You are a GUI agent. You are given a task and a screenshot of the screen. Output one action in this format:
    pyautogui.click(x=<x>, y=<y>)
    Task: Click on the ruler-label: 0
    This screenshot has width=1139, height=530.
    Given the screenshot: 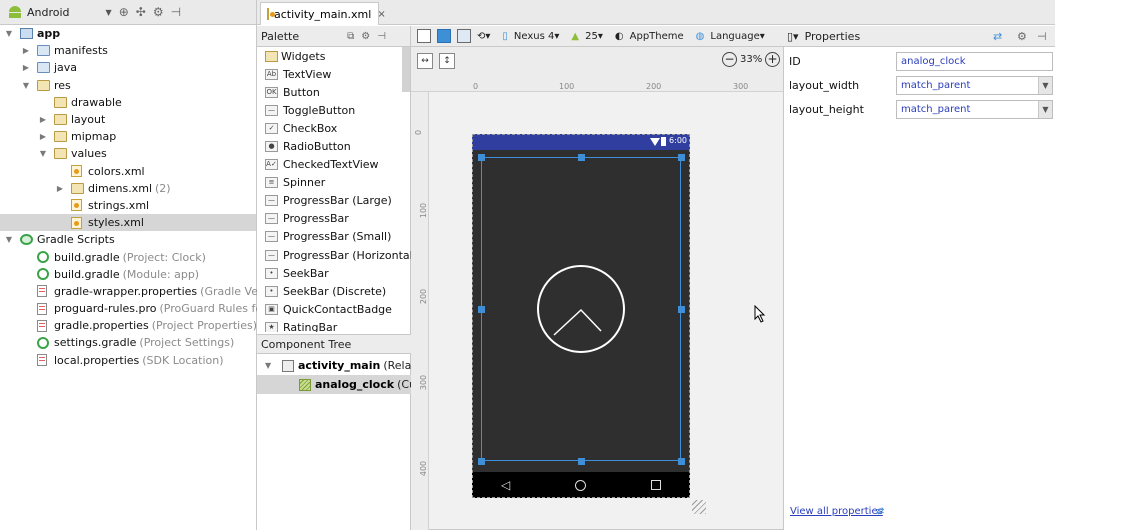 What is the action you would take?
    pyautogui.click(x=419, y=132)
    